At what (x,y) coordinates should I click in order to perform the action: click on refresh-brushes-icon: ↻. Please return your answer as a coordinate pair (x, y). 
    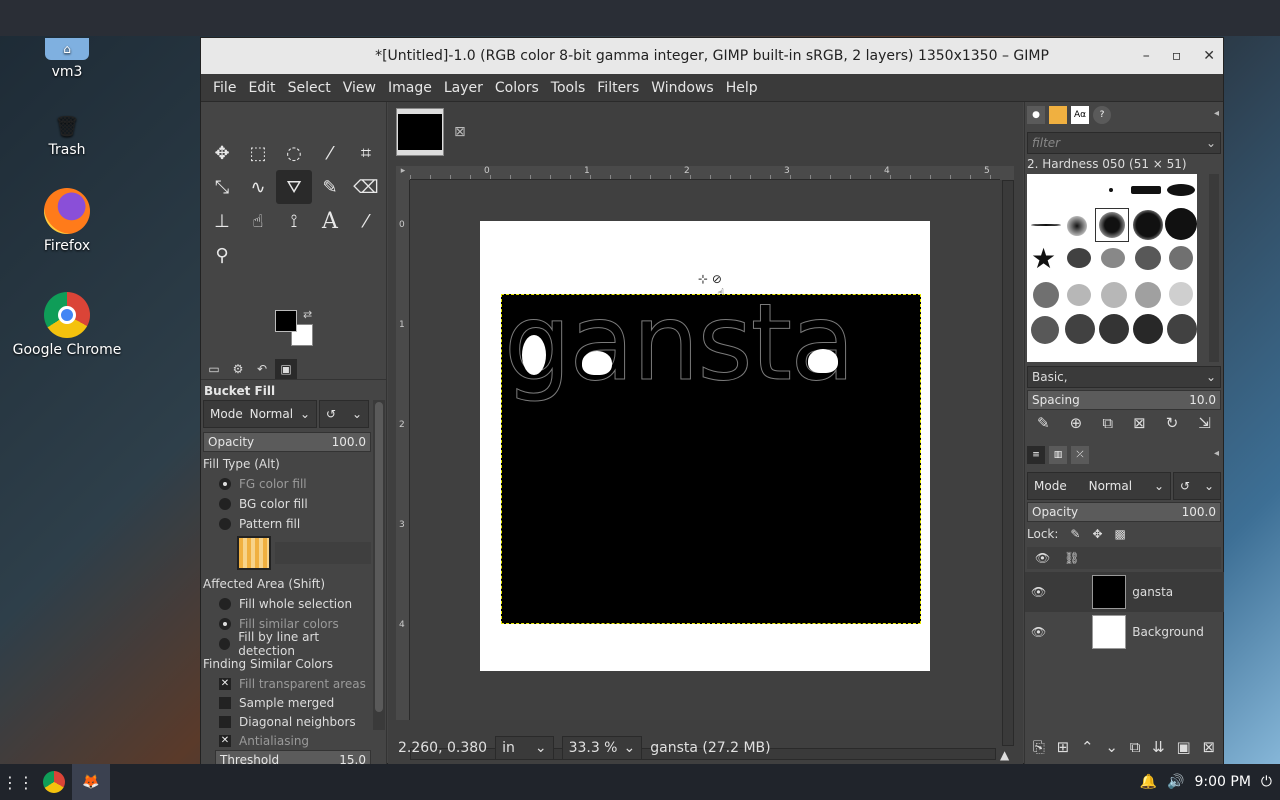
    Looking at the image, I should click on (1172, 423).